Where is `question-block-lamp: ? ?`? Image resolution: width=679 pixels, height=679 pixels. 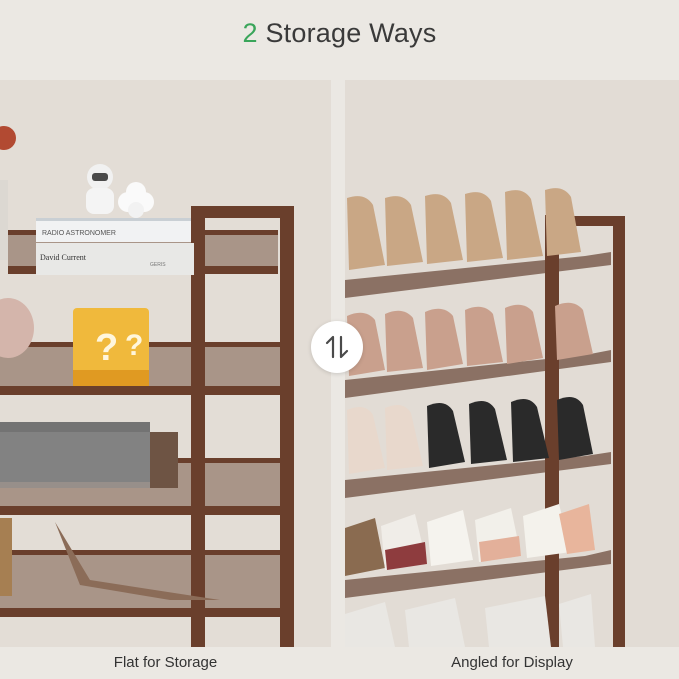 question-block-lamp: ? ? is located at coordinates (111, 347).